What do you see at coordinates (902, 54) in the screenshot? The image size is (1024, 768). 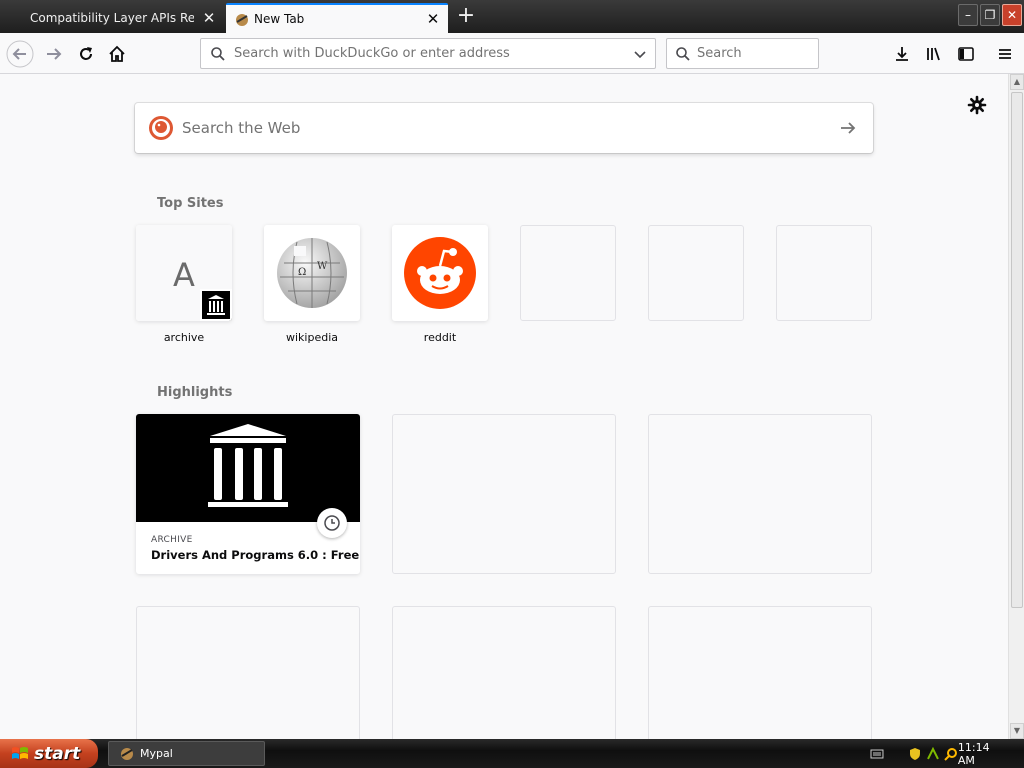 I see `downloads-icon` at bounding box center [902, 54].